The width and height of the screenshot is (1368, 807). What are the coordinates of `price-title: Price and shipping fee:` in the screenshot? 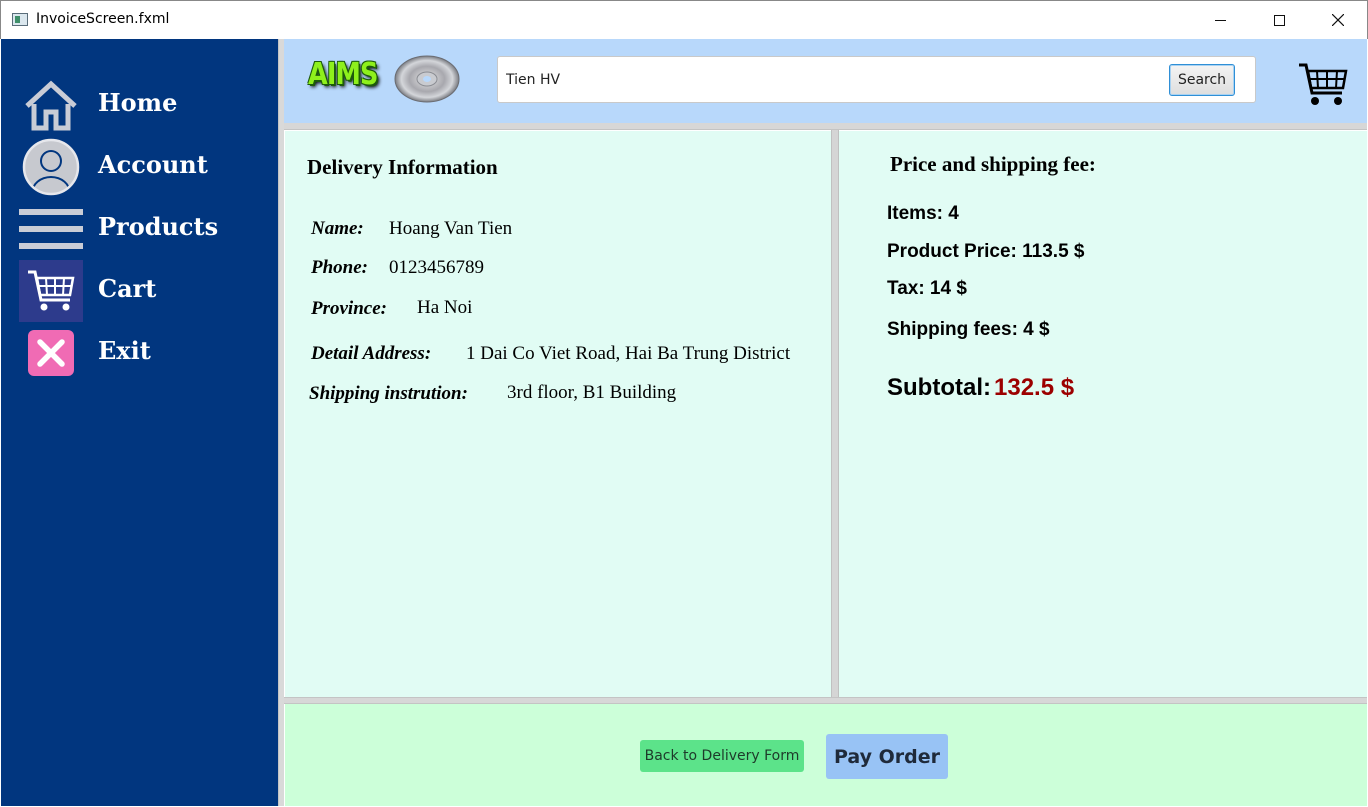 It's located at (993, 164).